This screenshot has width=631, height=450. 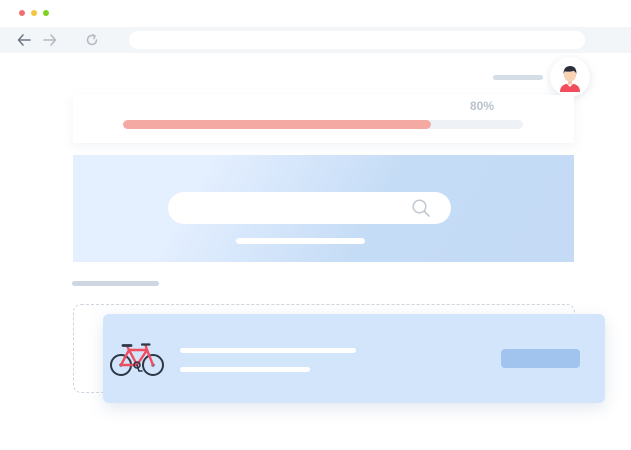 I want to click on window-maximize-button, so click(x=46, y=13).